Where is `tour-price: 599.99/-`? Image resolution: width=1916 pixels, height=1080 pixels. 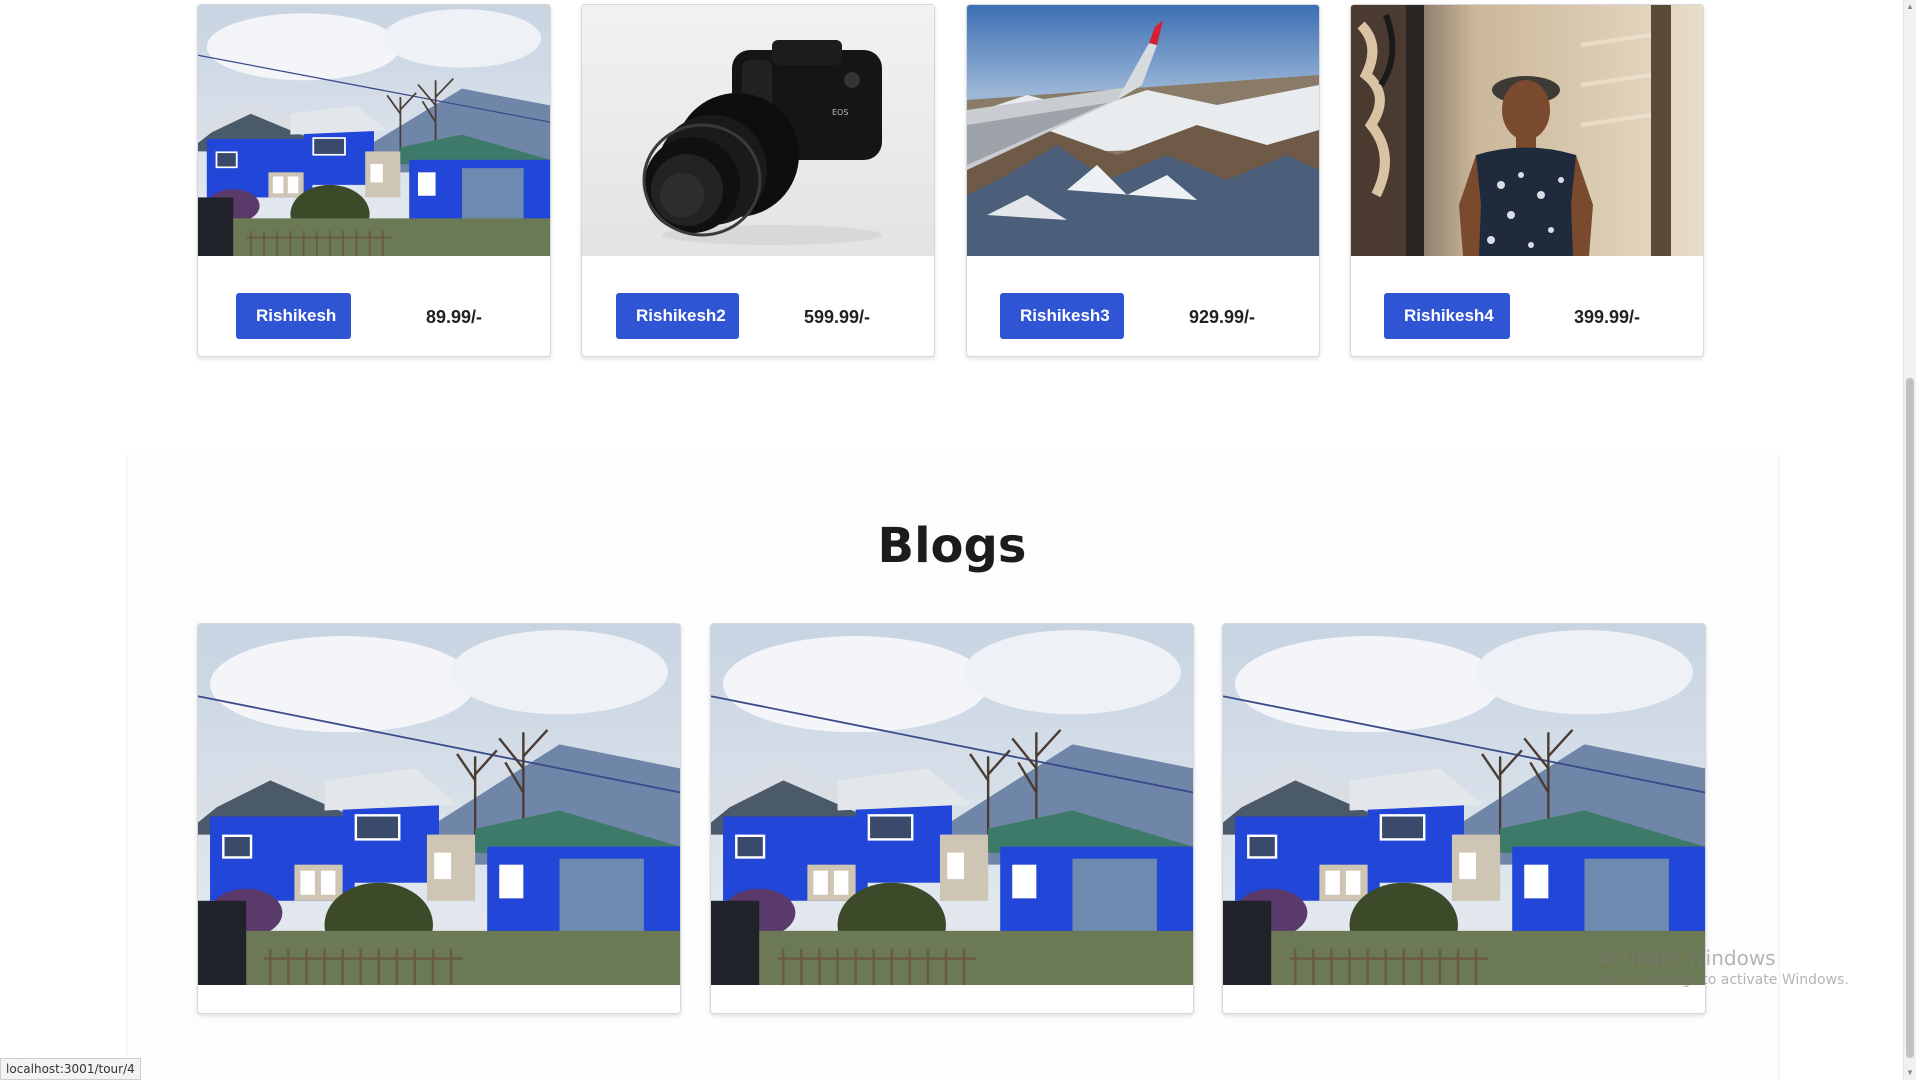
tour-price: 599.99/- is located at coordinates (837, 317).